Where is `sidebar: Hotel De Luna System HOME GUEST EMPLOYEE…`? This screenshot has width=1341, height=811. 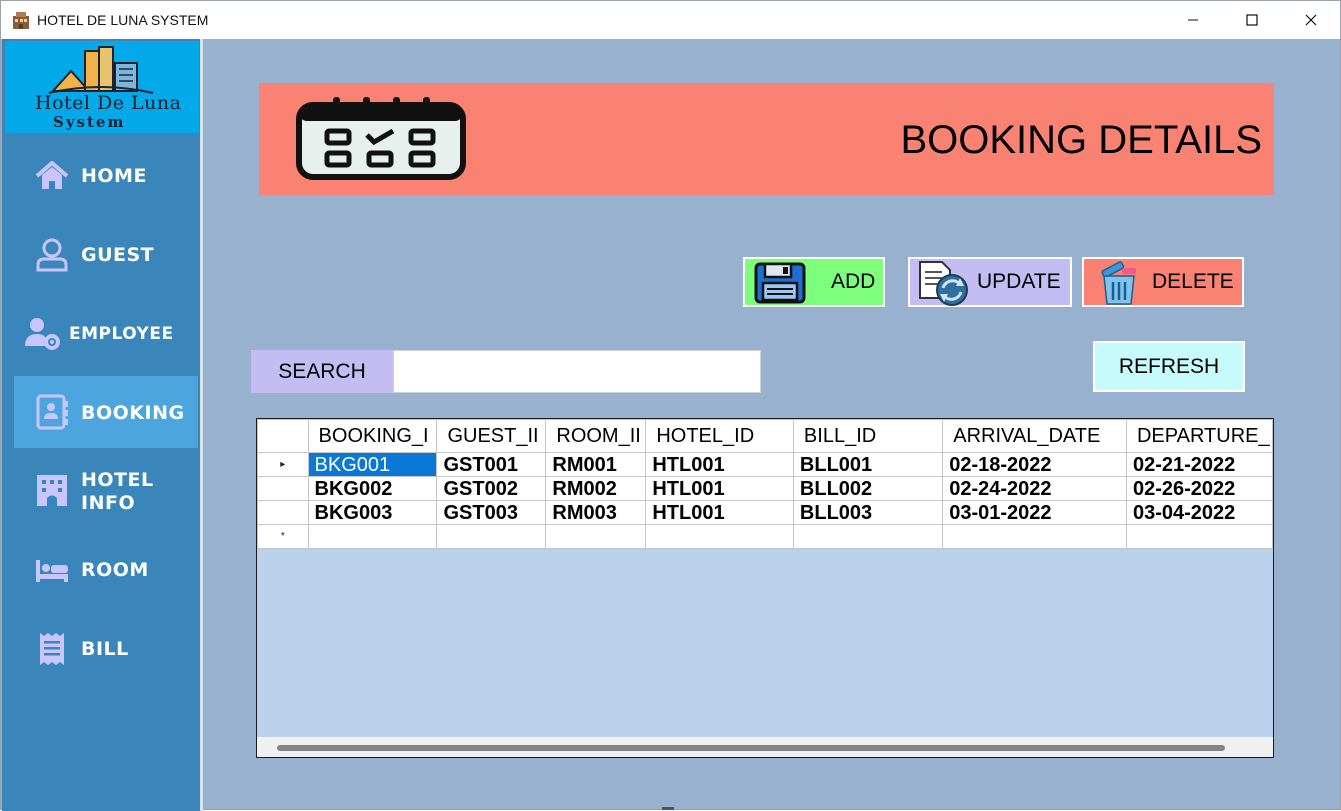
sidebar: Hotel De Luna System HOME GUEST EMPLOYEE… is located at coordinates (101, 425).